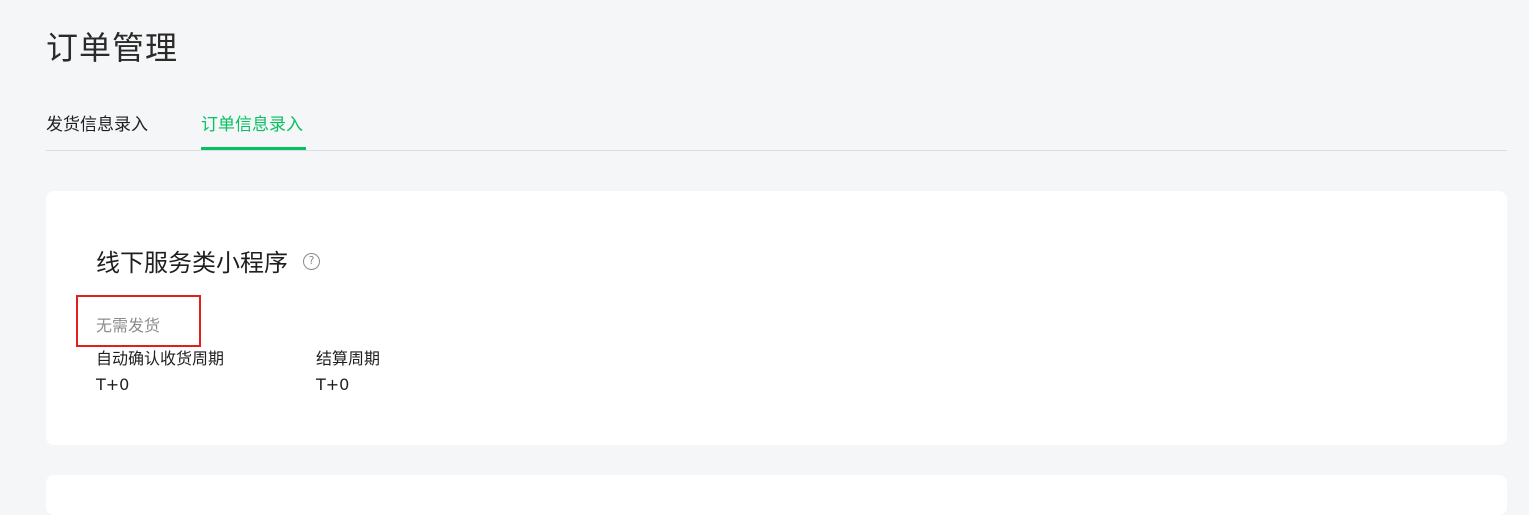 Image resolution: width=1529 pixels, height=515 pixels. Describe the element at coordinates (160, 358) in the screenshot. I see `auto-confirm-period-label: 自动确认收货周期` at that location.